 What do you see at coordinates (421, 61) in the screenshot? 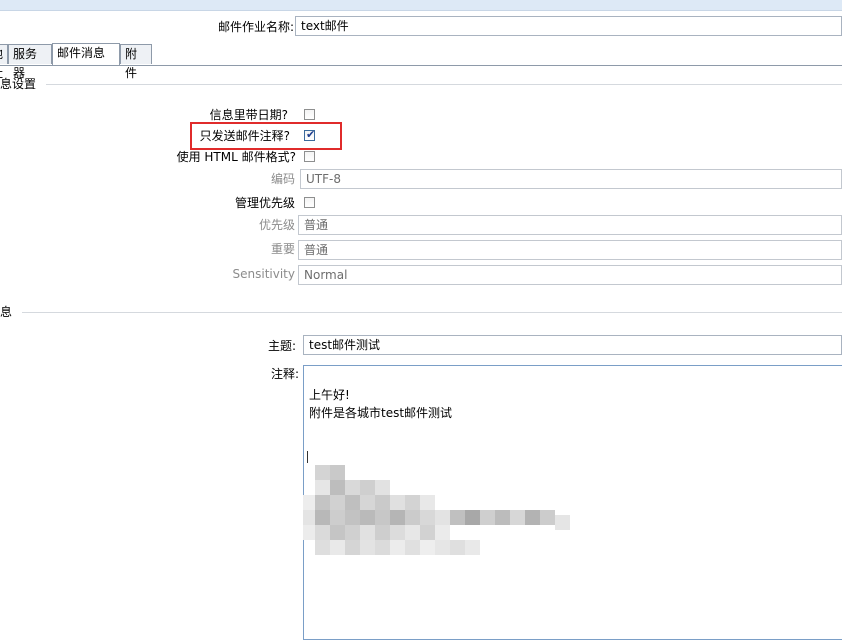
I see `tab-bar: 地址 服务器 邮件消息 附件` at bounding box center [421, 61].